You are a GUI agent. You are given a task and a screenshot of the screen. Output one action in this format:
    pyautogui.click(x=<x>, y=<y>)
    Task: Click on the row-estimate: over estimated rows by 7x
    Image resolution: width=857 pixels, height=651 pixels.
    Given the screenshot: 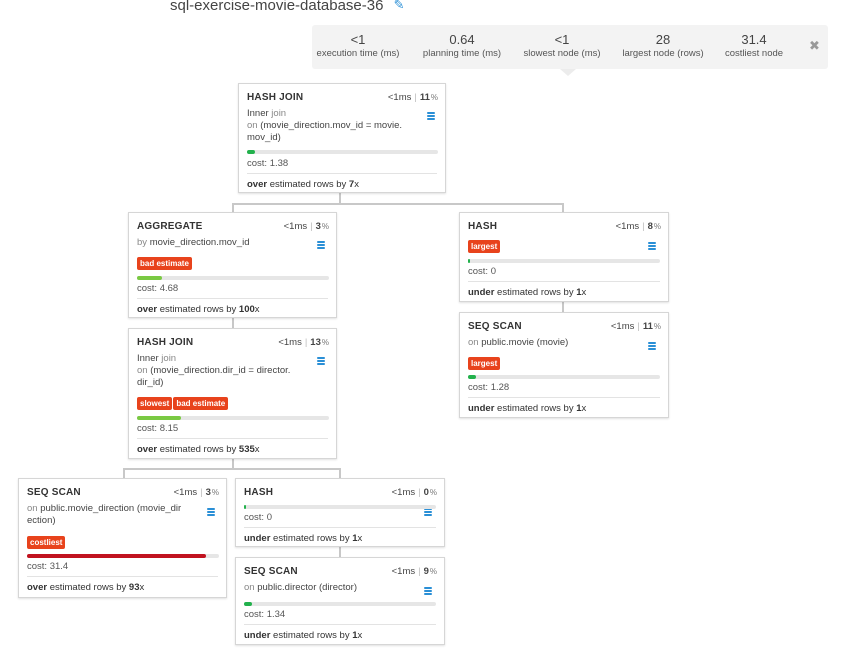 What is the action you would take?
    pyautogui.click(x=342, y=181)
    